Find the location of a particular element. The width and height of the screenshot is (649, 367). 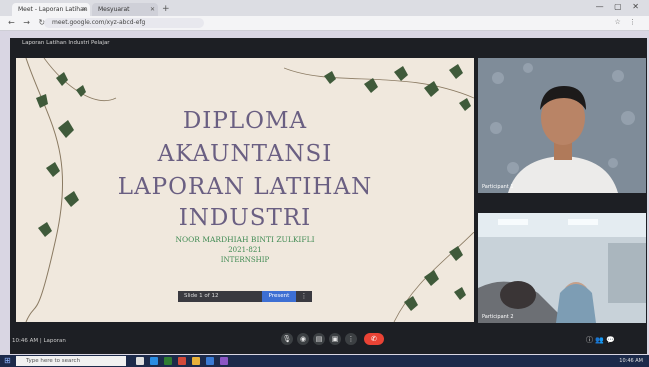

slide-subtitle-line: INTERNSHIP is located at coordinates (245, 260).